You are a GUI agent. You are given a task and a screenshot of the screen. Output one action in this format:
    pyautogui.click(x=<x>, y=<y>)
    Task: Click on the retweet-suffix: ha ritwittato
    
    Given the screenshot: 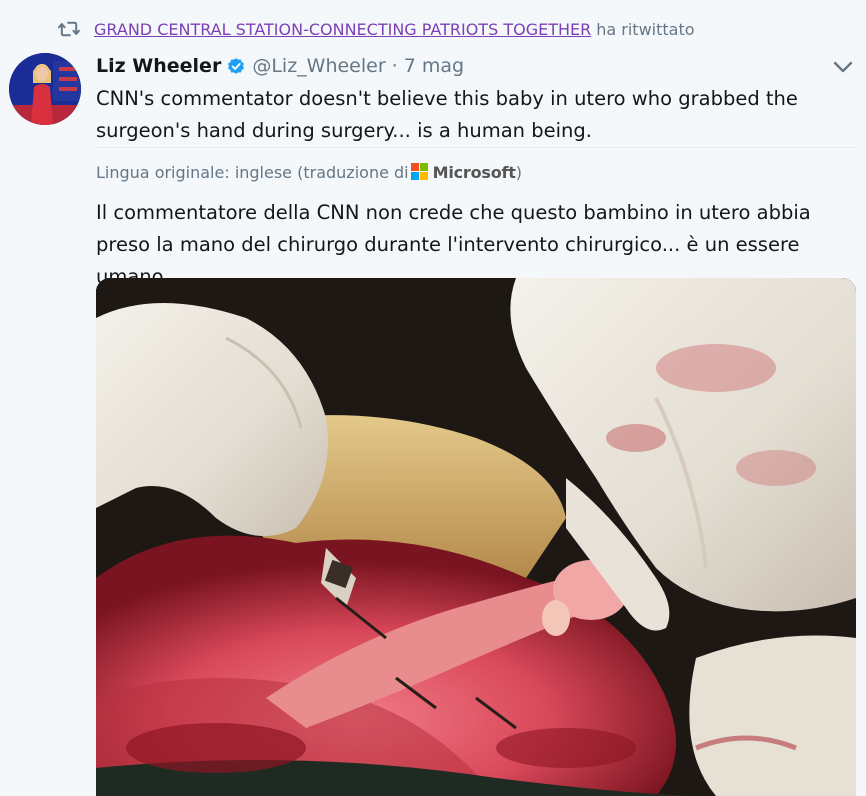 What is the action you would take?
    pyautogui.click(x=645, y=29)
    